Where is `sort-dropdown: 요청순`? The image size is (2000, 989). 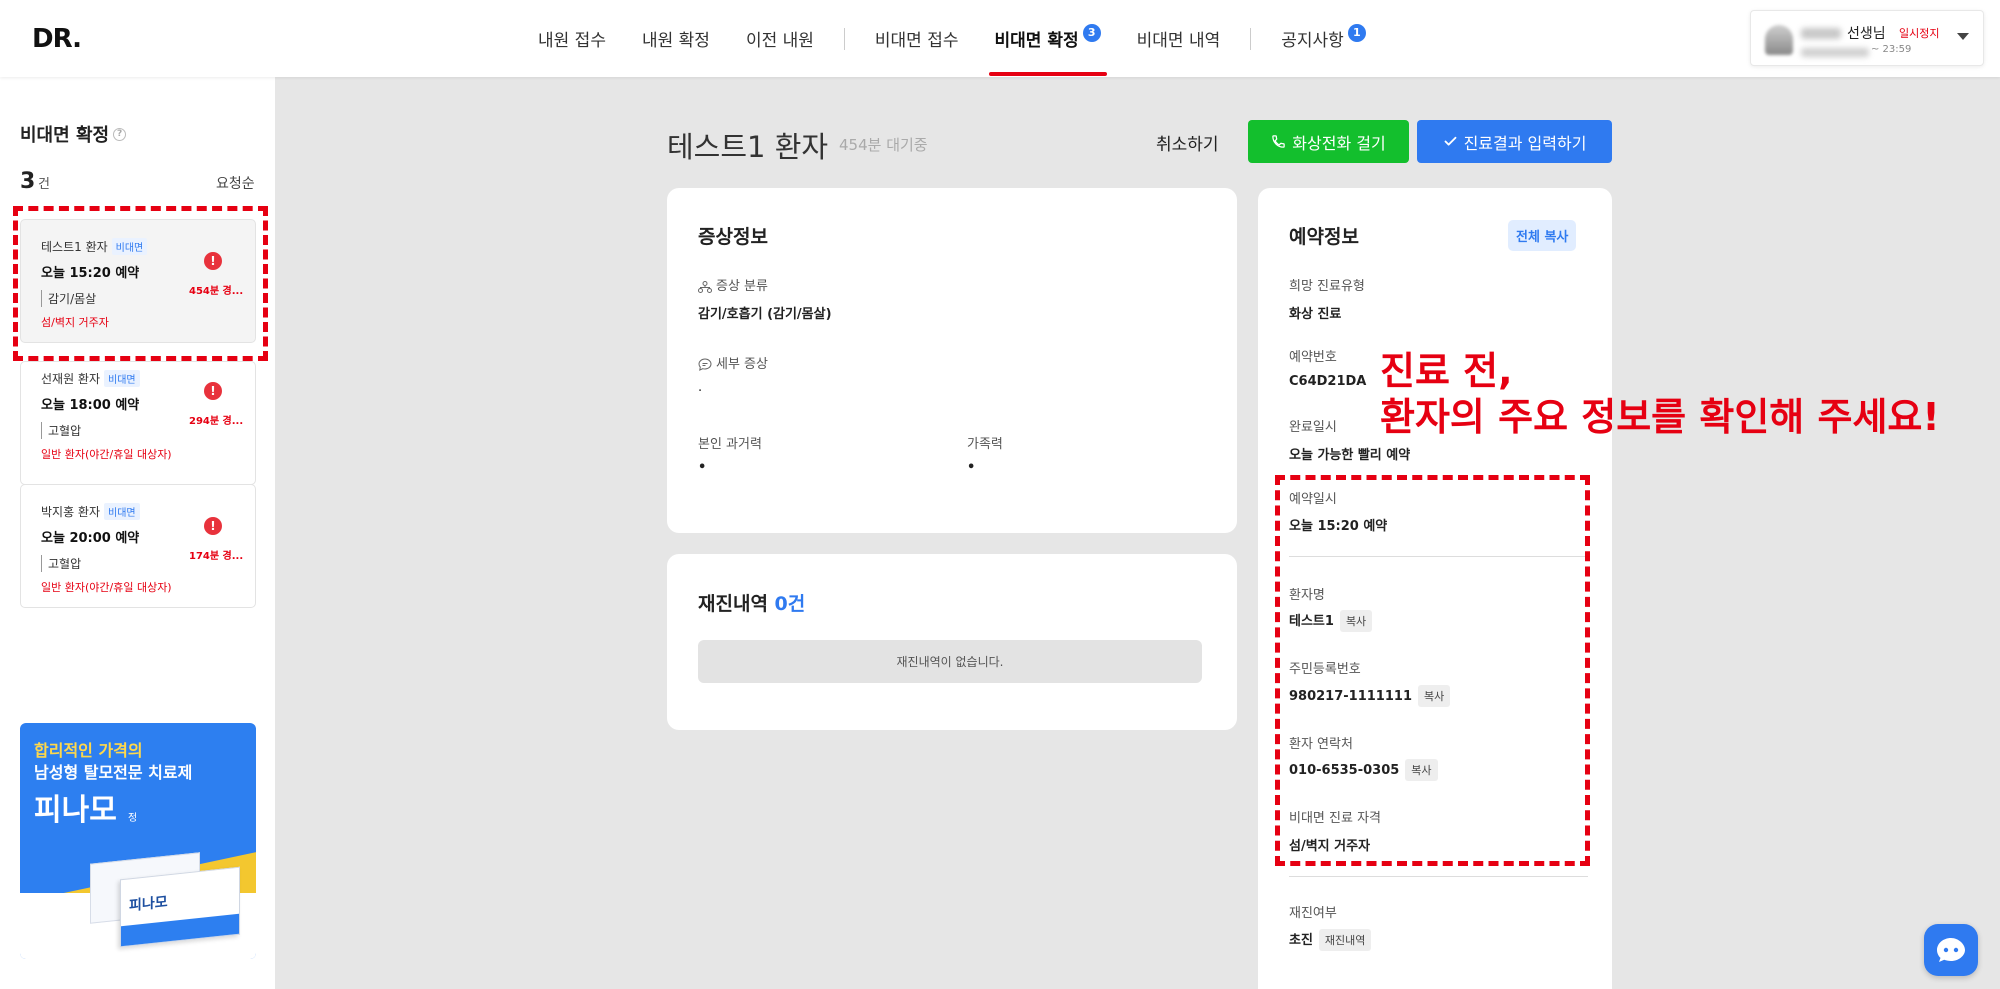
sort-dropdown: 요청순 is located at coordinates (235, 183).